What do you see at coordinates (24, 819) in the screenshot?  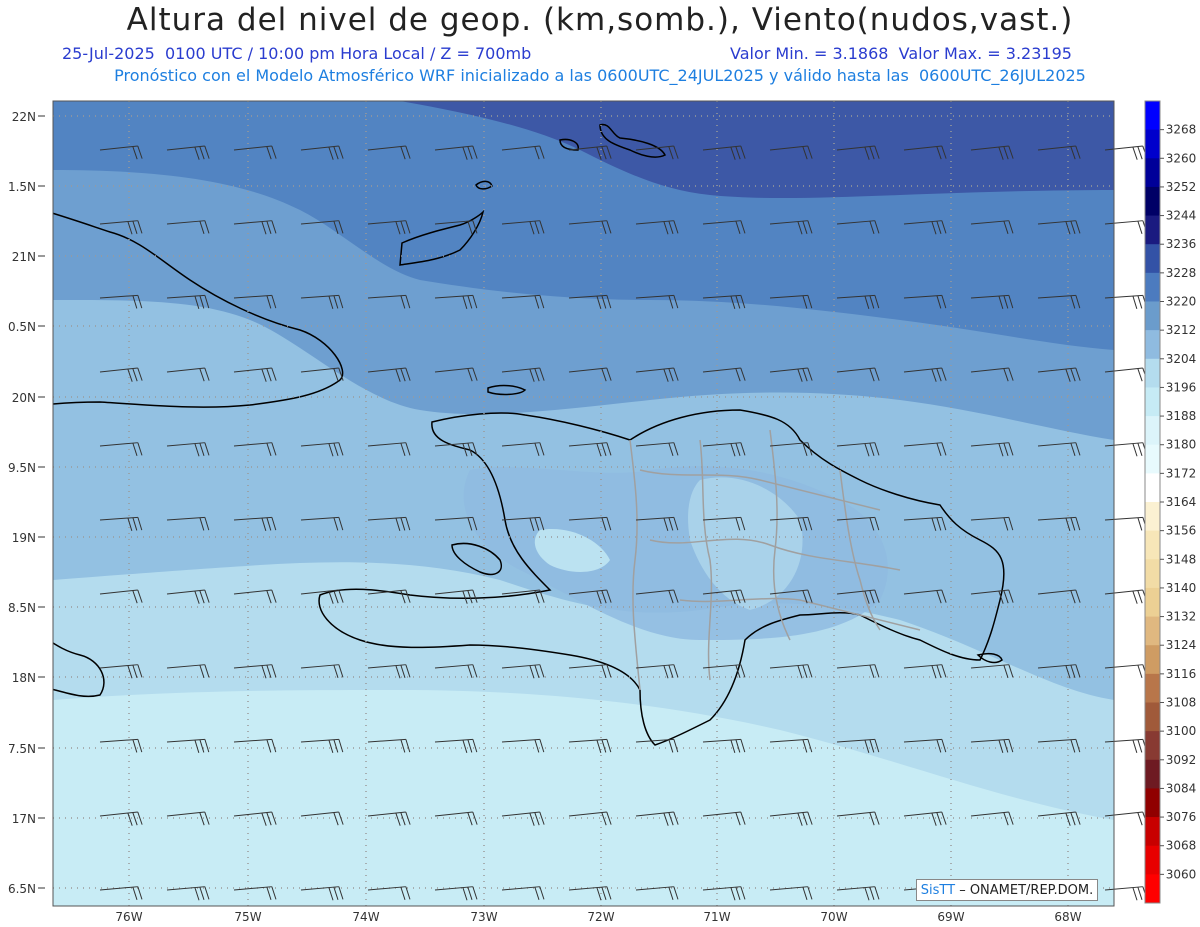 I see `lat-label: 17N` at bounding box center [24, 819].